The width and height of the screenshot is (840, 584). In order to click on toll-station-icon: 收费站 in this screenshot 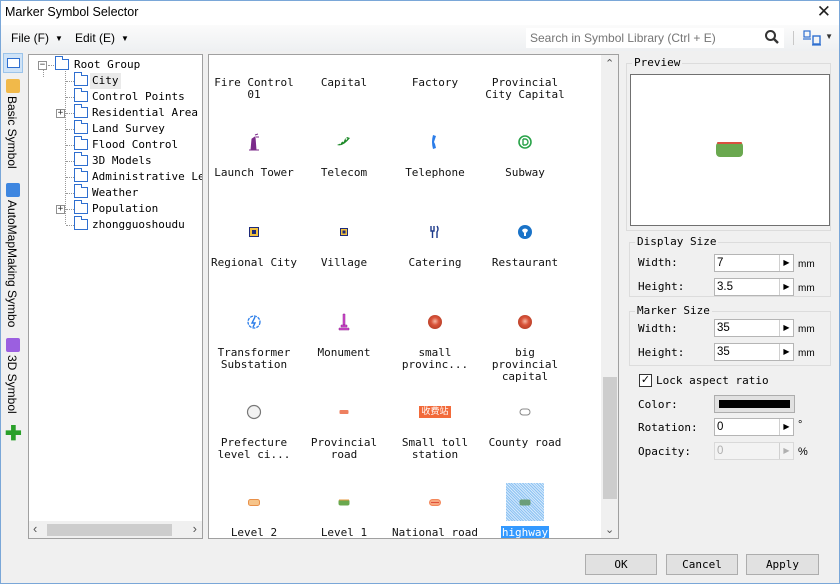, I will do `click(435, 412)`.